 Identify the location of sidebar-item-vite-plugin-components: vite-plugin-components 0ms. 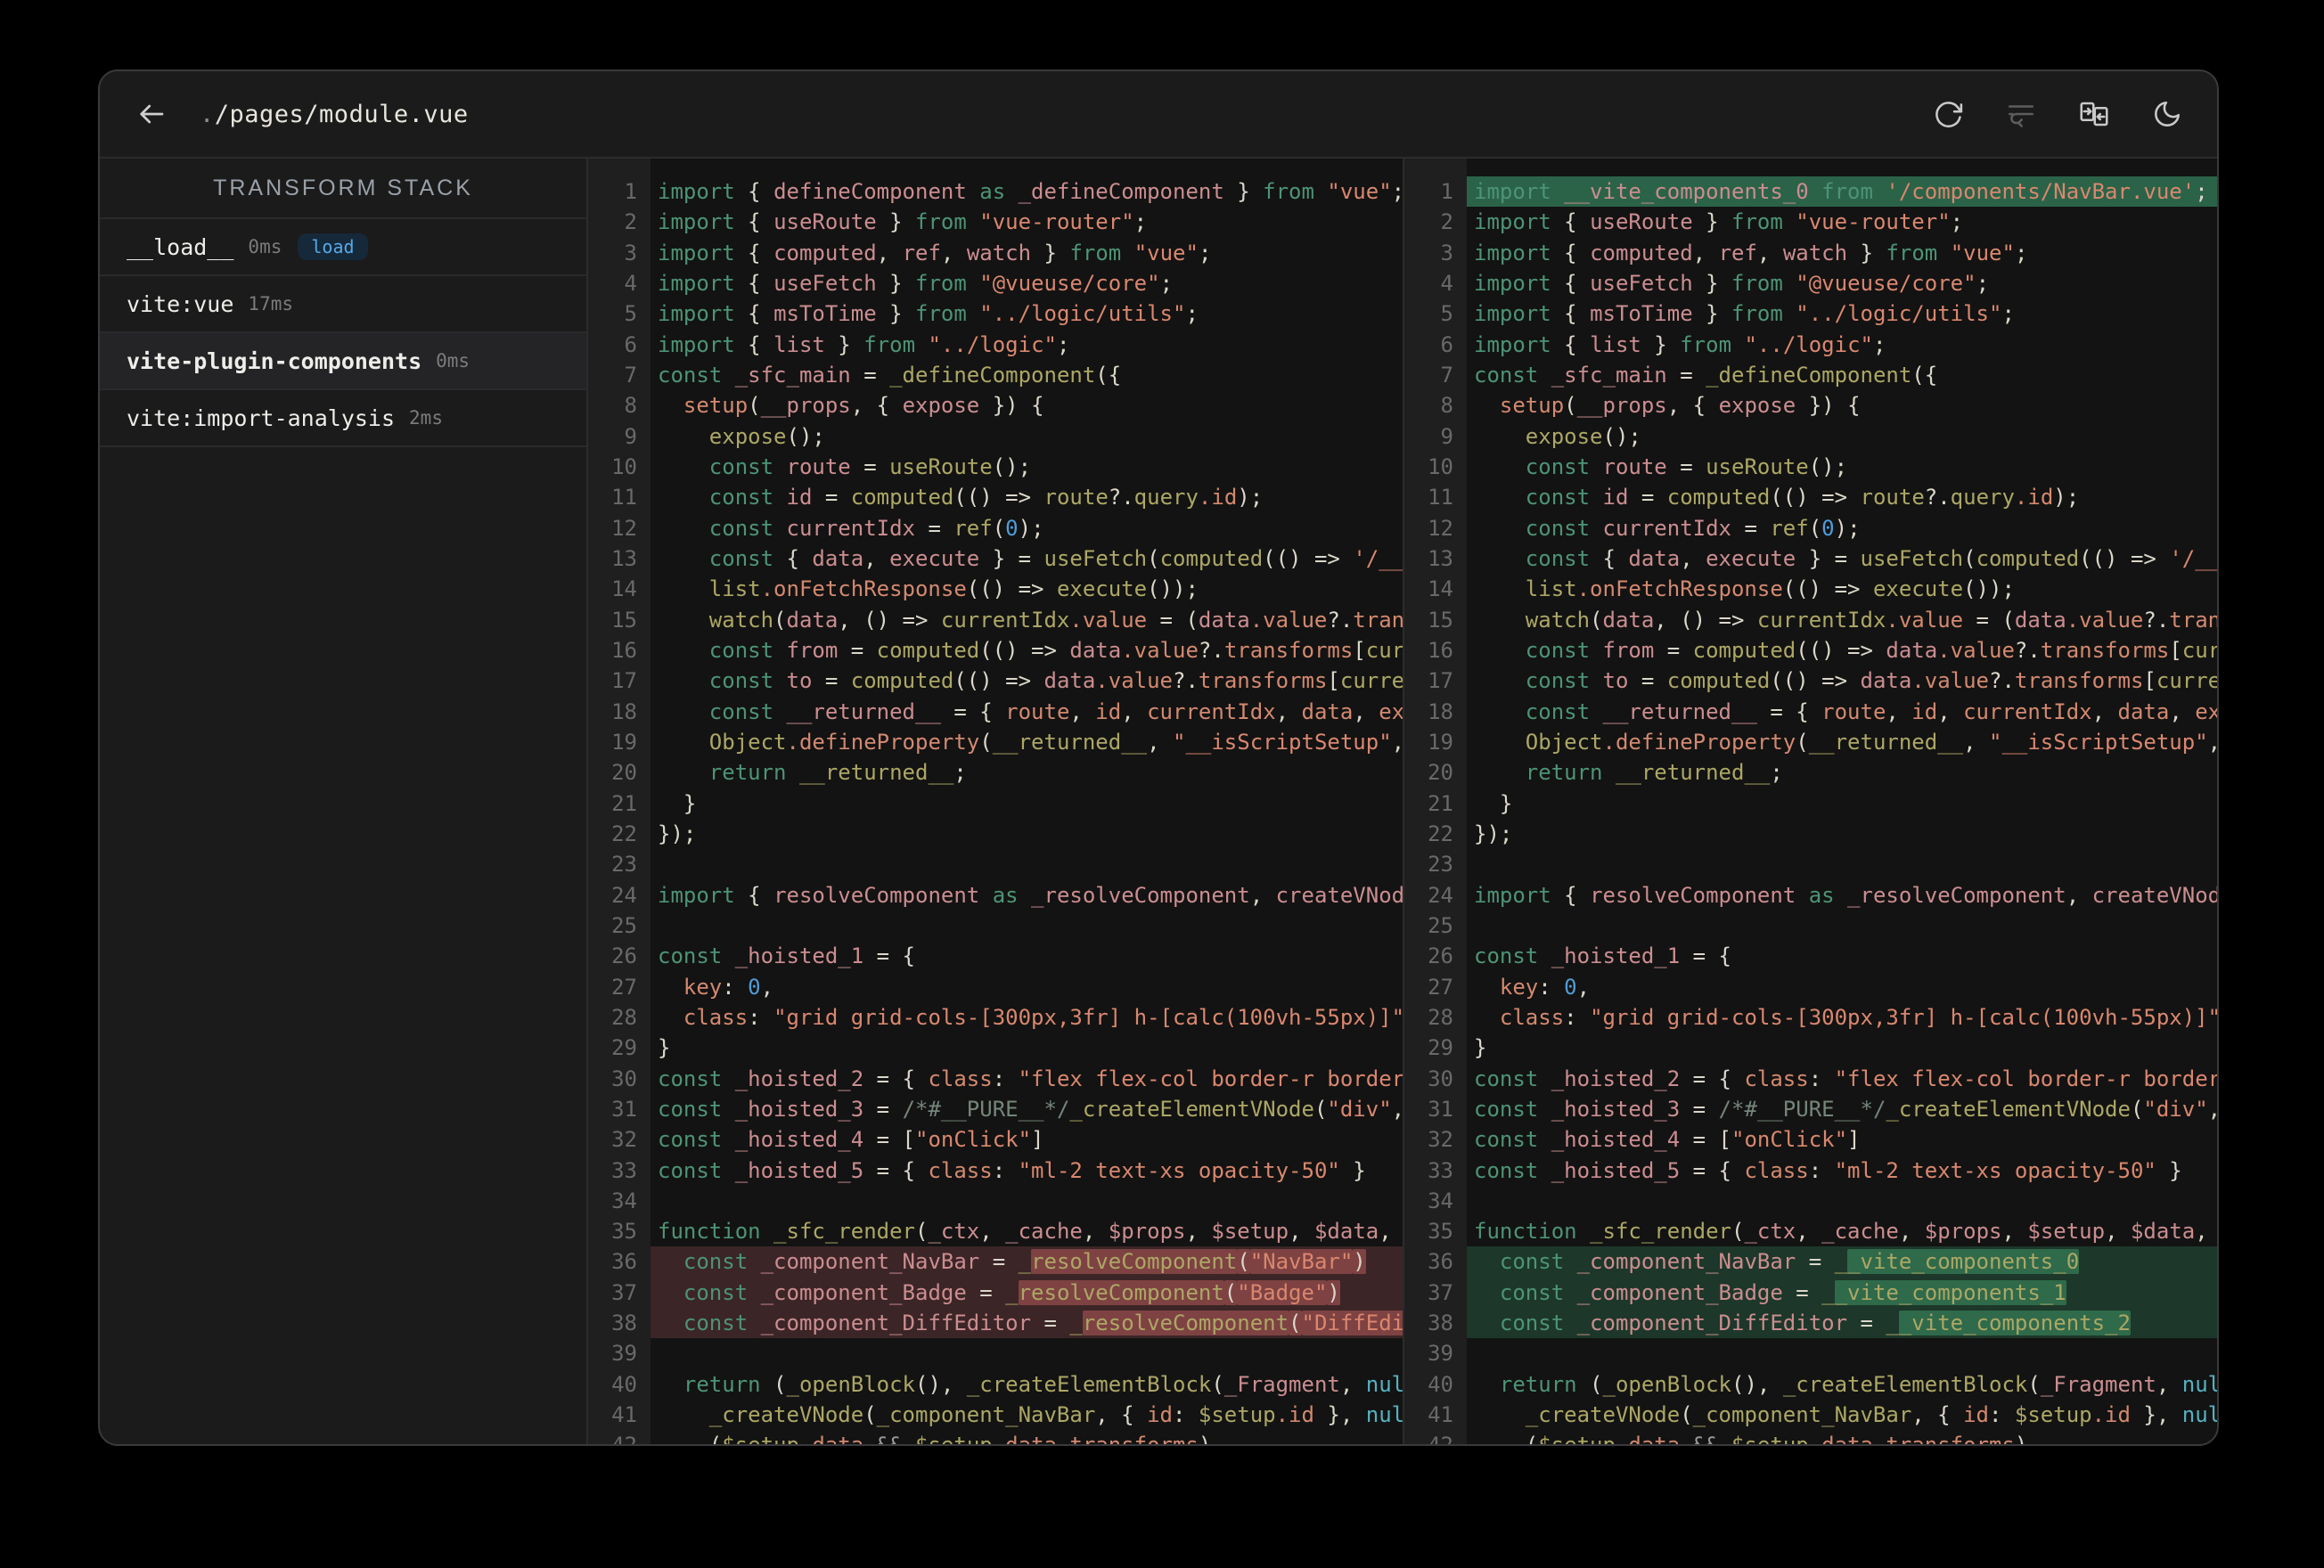
(343, 361).